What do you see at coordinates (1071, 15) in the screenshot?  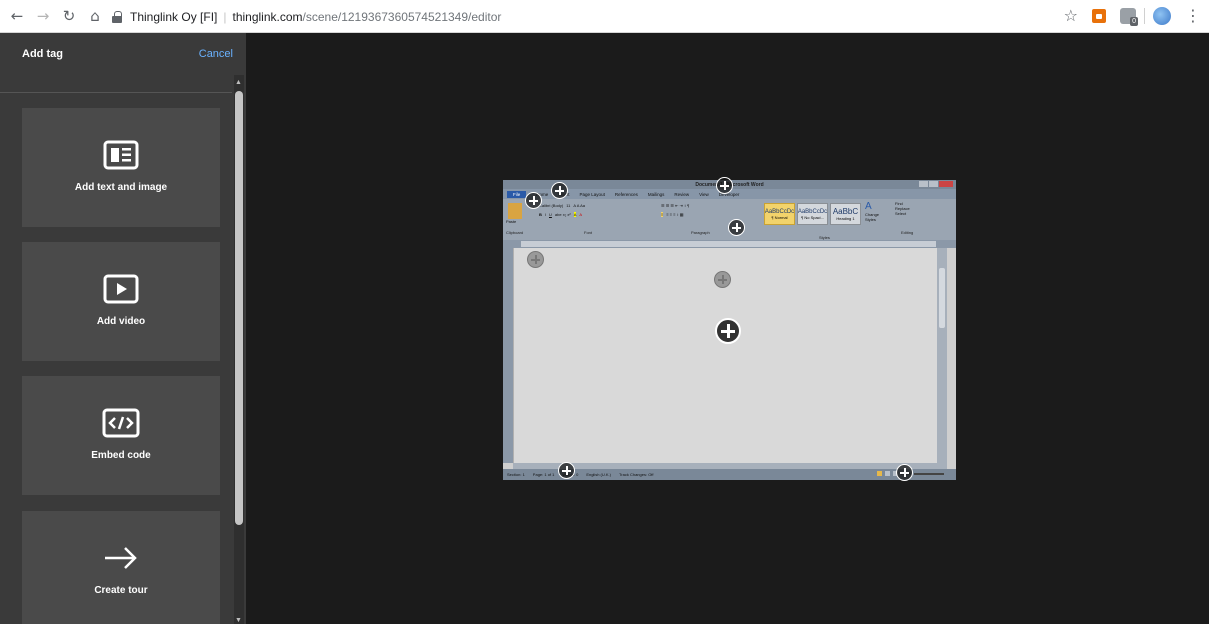 I see `star-icon: ☆` at bounding box center [1071, 15].